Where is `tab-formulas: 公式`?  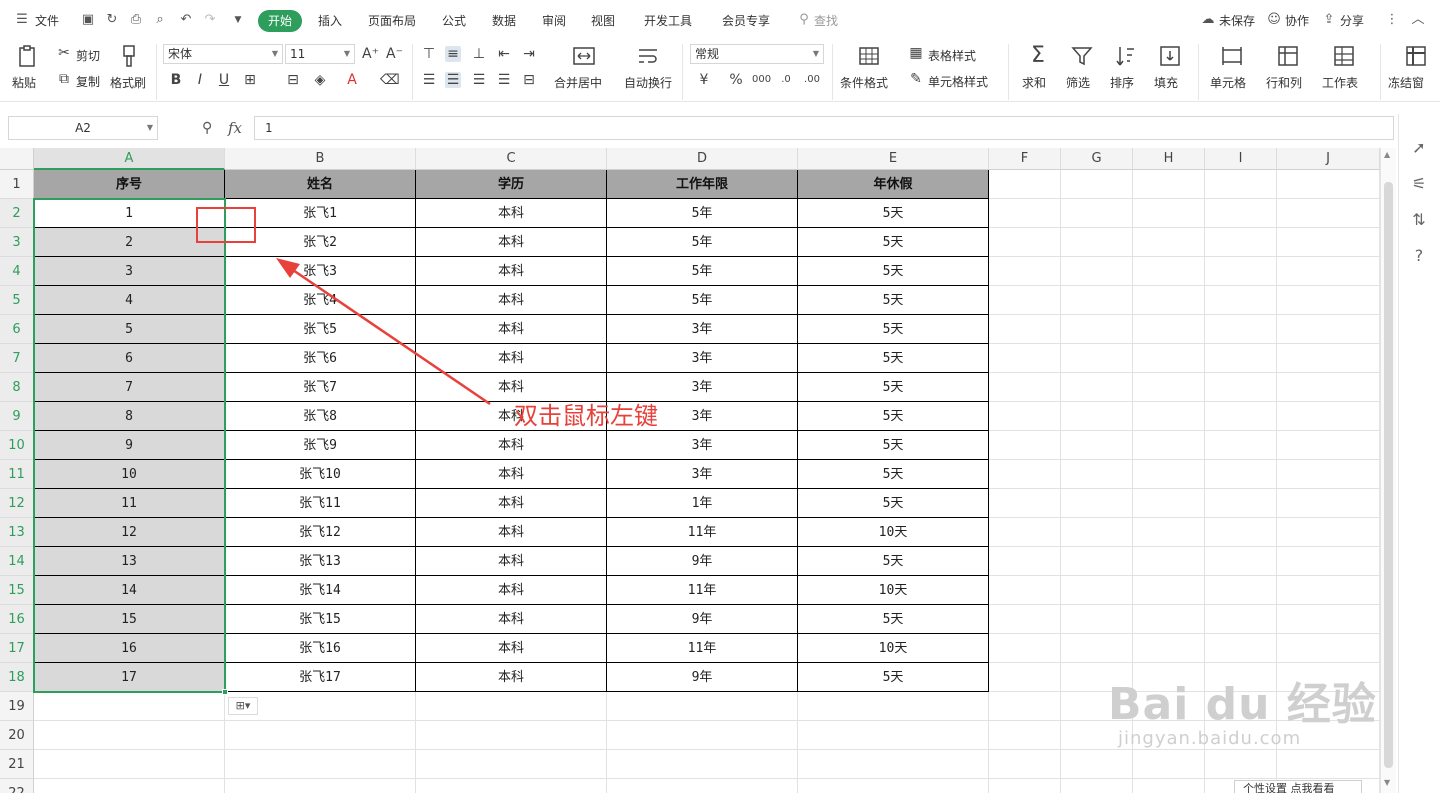 tab-formulas: 公式 is located at coordinates (454, 20).